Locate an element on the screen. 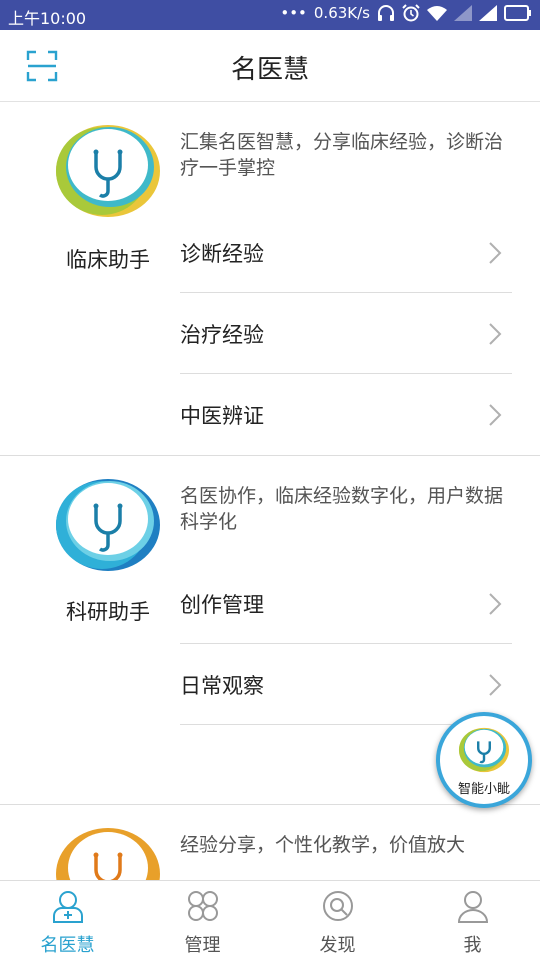 Image resolution: width=540 pixels, height=960 pixels. tab-label: 名医慧 is located at coordinates (67, 945).